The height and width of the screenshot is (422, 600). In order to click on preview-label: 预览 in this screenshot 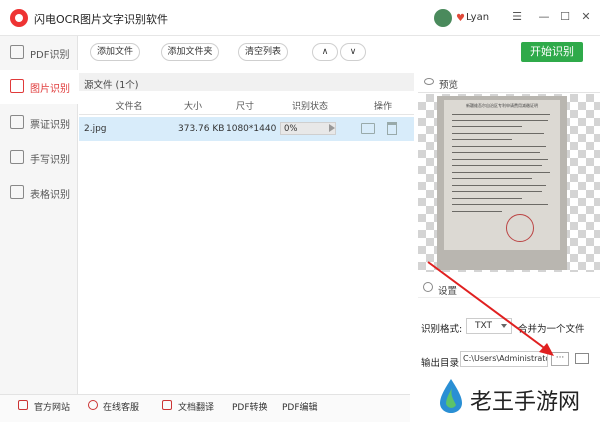, I will do `click(449, 85)`.